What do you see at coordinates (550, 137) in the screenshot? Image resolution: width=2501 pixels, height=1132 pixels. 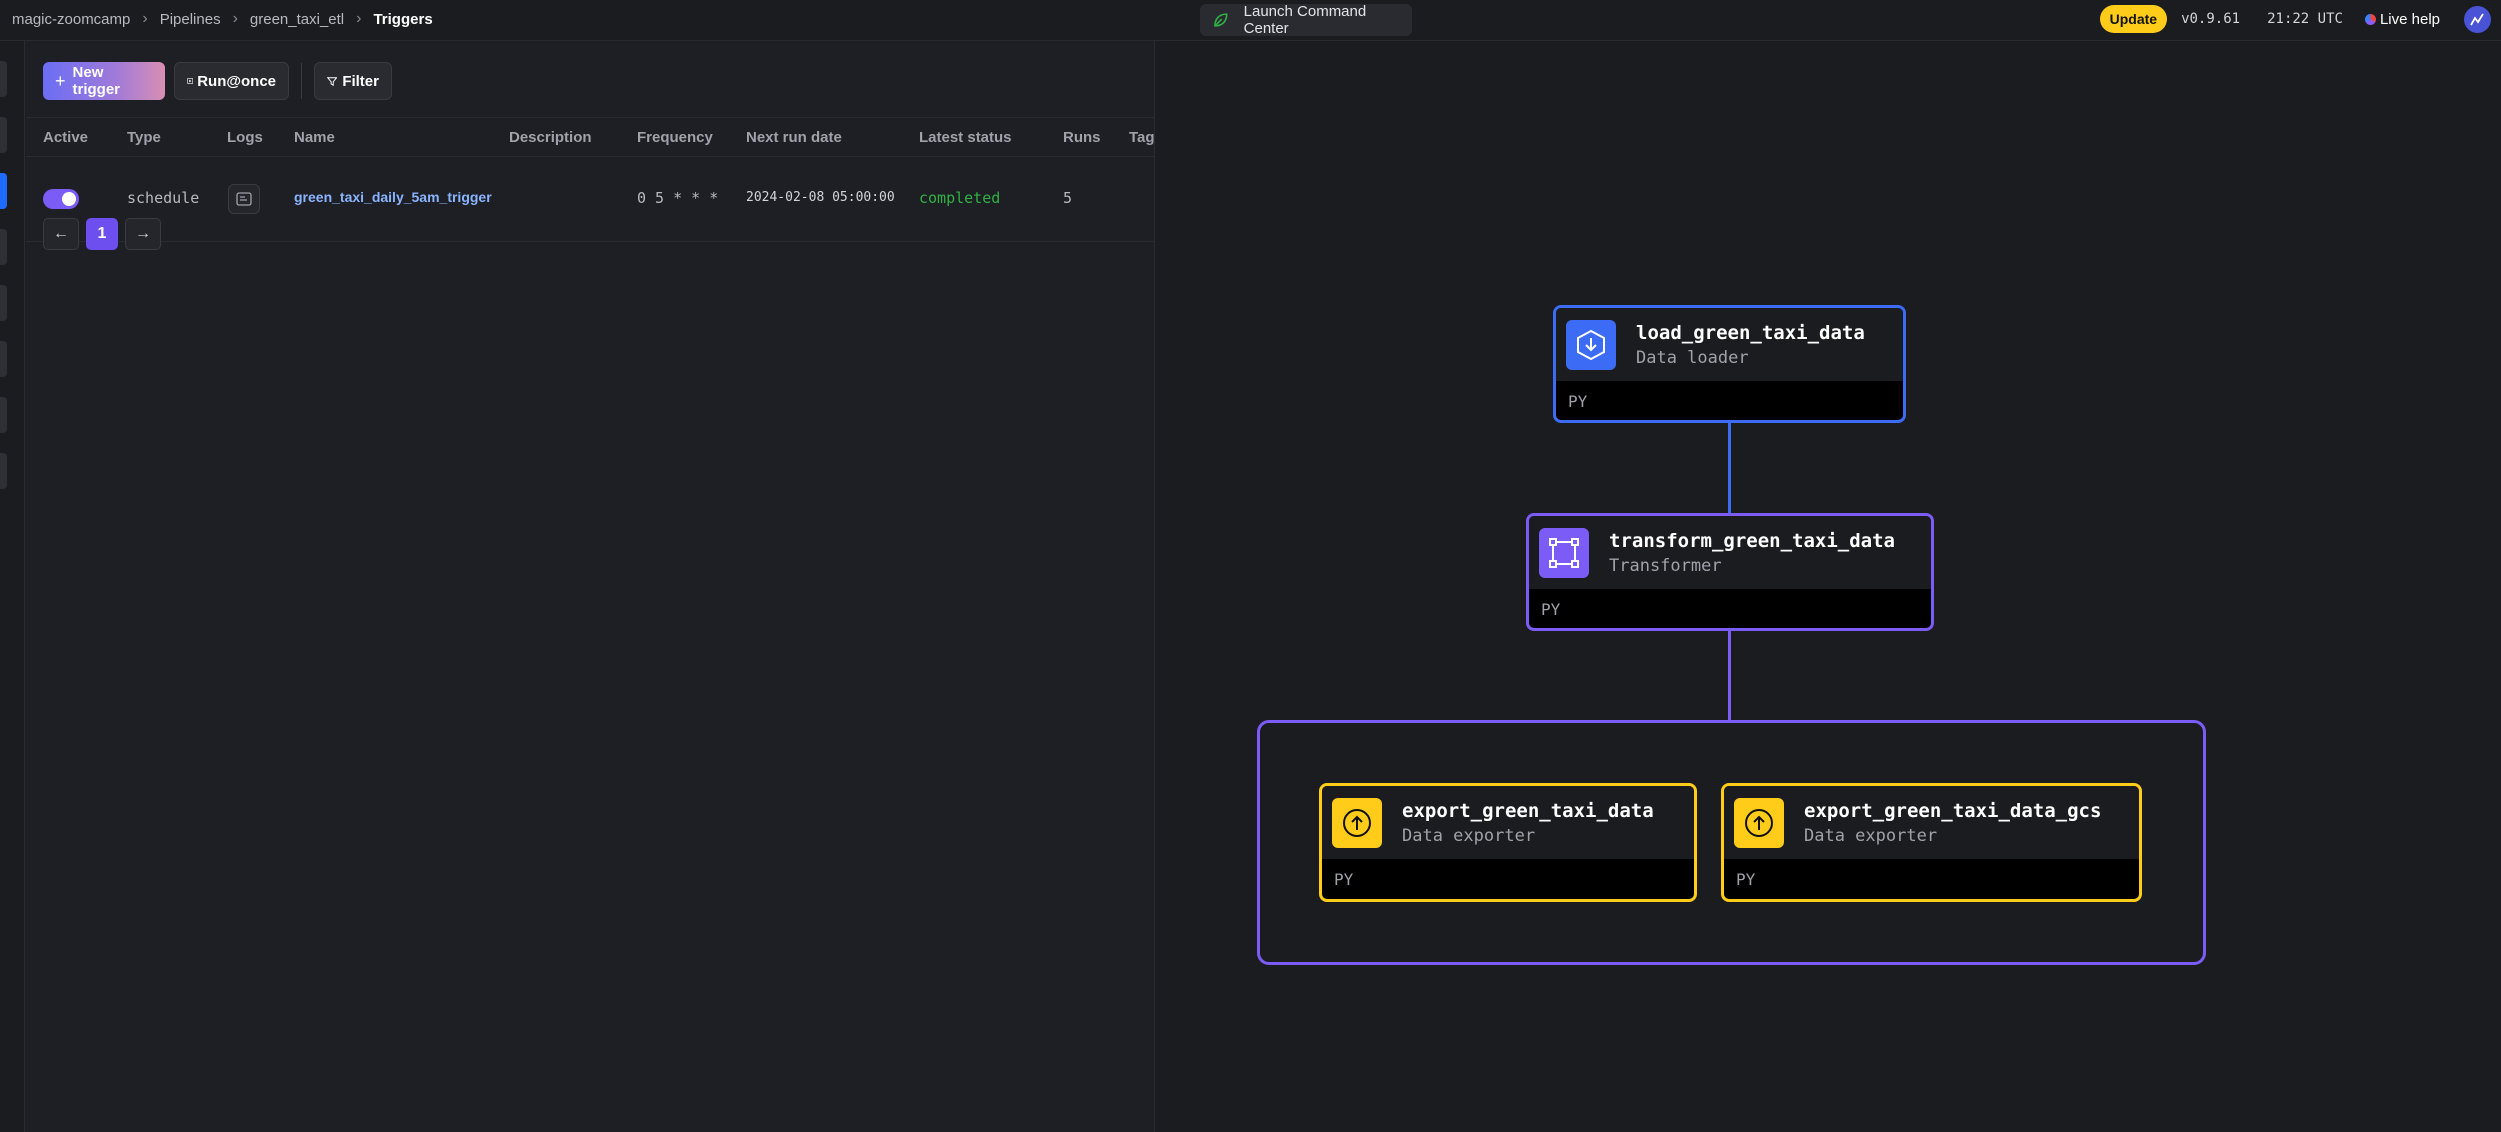 I see `column-header: Description` at bounding box center [550, 137].